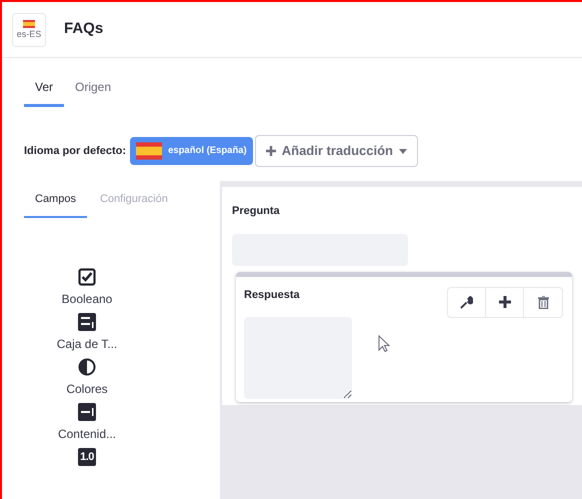 The width and height of the screenshot is (582, 499). Describe the element at coordinates (87, 378) in the screenshot. I see `field-type-item: Colores` at that location.